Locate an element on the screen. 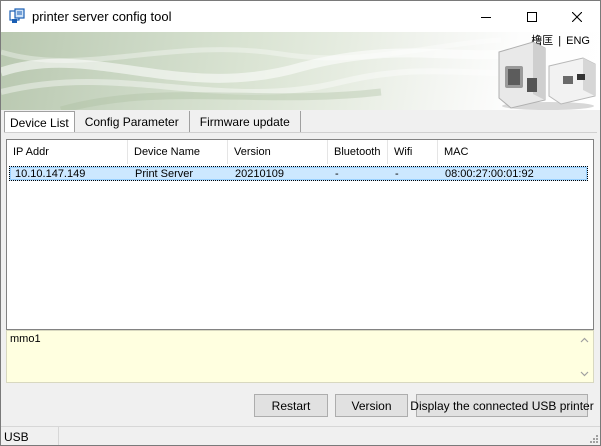 The height and width of the screenshot is (446, 601). scroll-up-icon is located at coordinates (584, 340).